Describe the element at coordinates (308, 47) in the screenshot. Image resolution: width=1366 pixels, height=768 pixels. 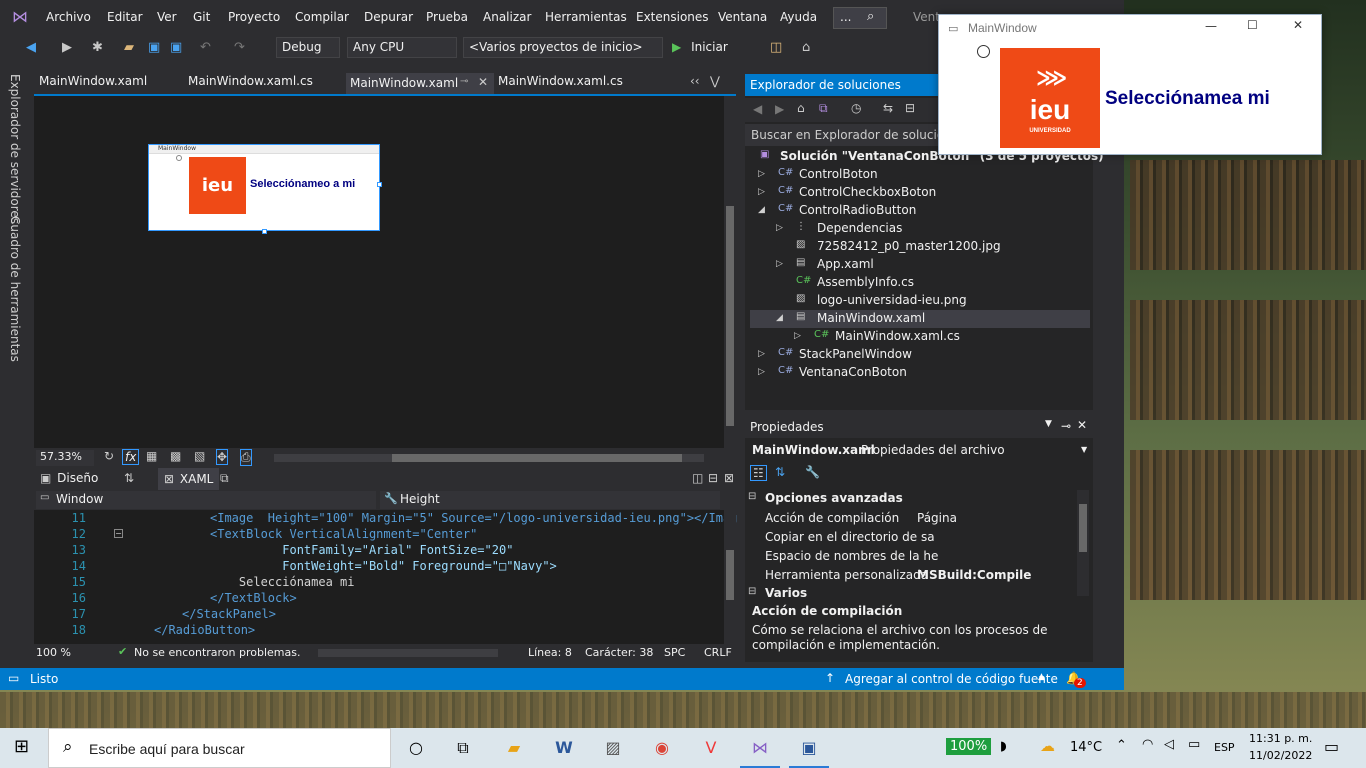
I see `configuration-select: Debug` at that location.